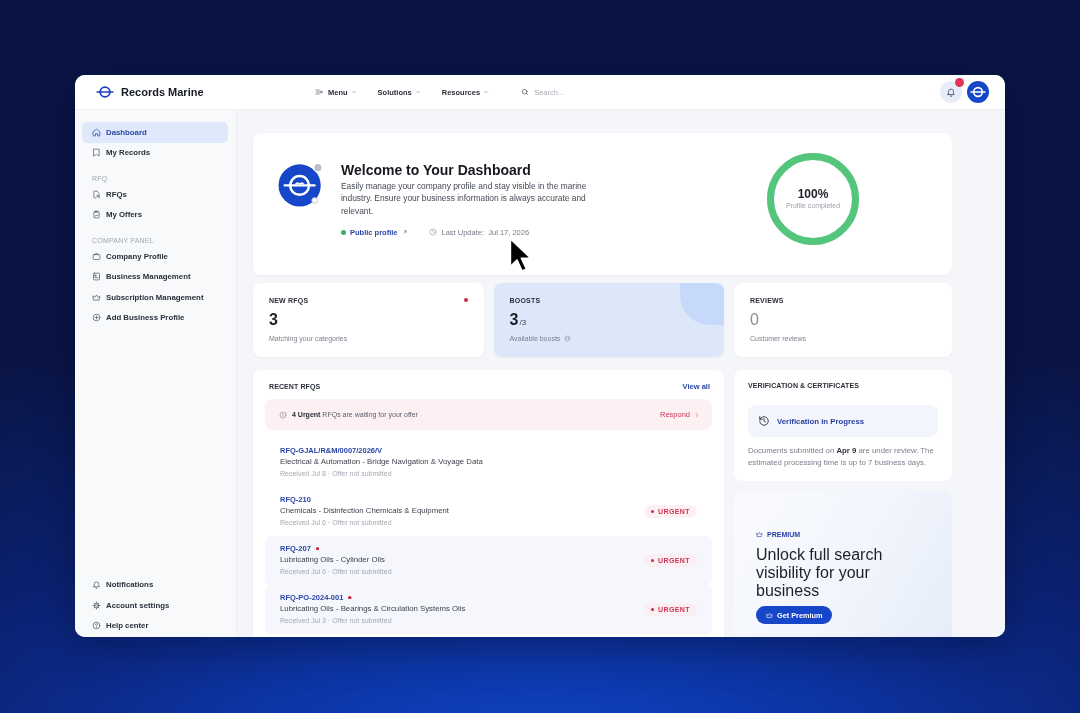 The width and height of the screenshot is (1080, 713). What do you see at coordinates (96, 153) in the screenshot?
I see `bookmark-icon` at bounding box center [96, 153].